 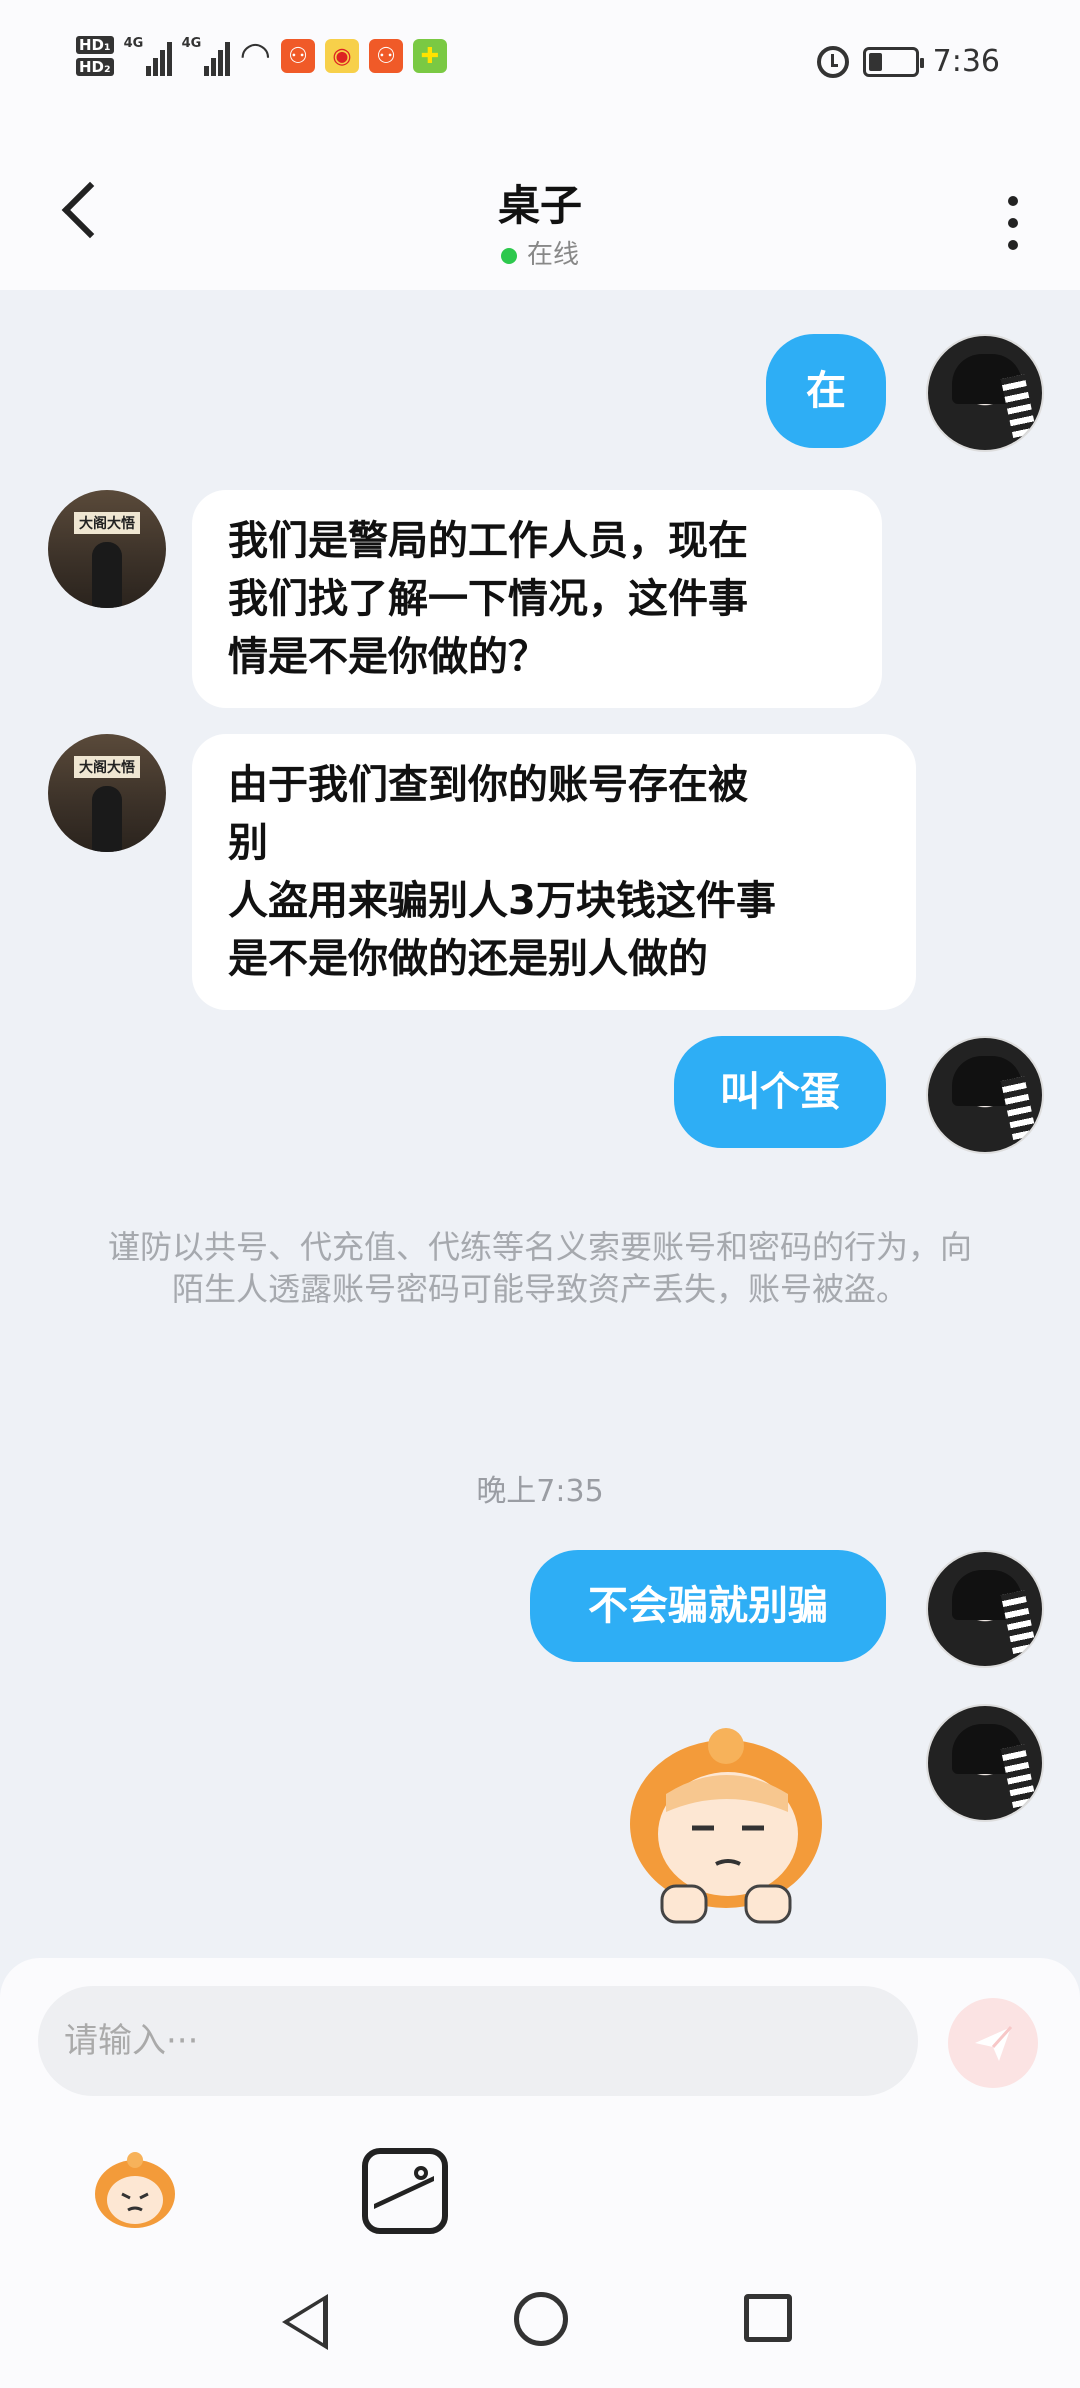 I want to click on battery-icon, so click(x=893, y=61).